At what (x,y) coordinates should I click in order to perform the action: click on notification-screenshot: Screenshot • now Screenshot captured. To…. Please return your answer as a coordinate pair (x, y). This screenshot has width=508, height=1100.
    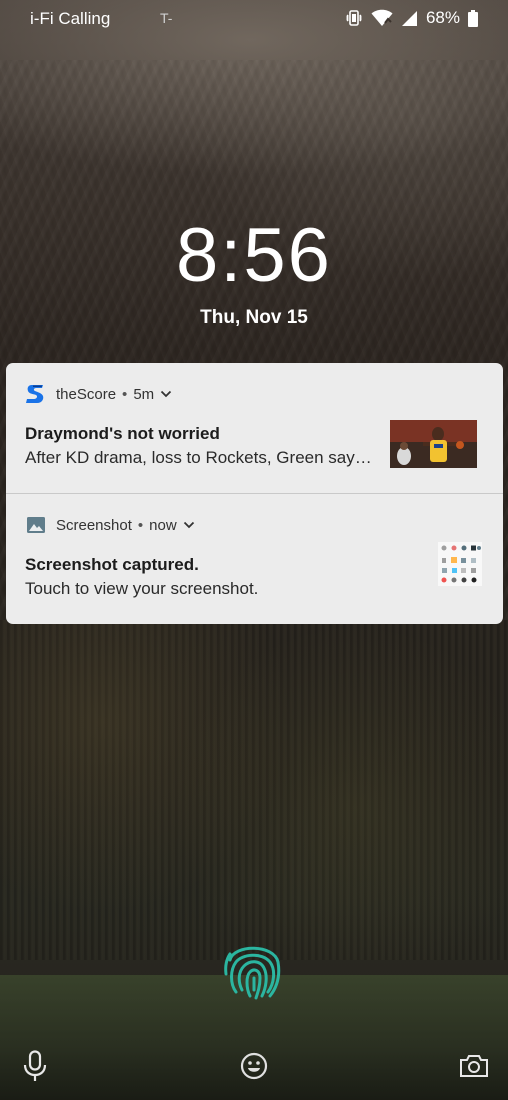
    Looking at the image, I should click on (254, 559).